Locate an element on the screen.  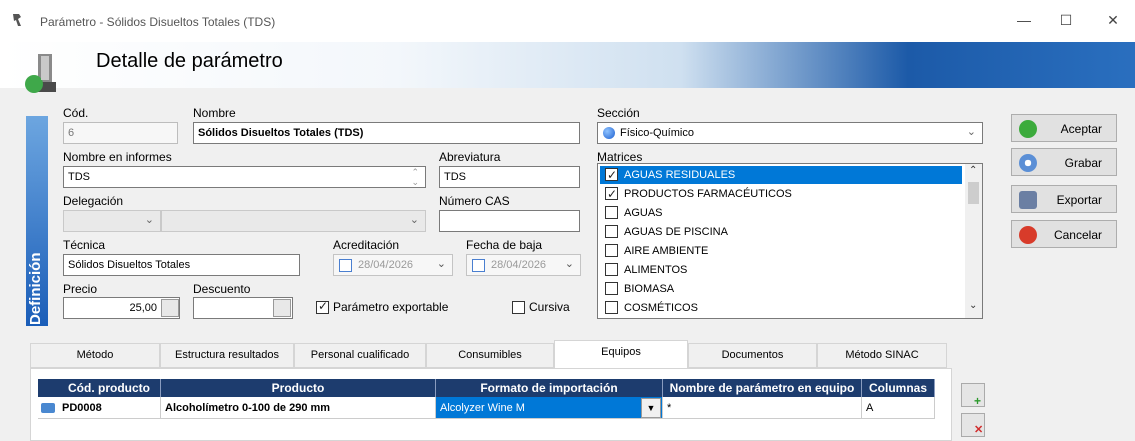
nombre-field: Sólidos Disueltos Totales (TDS) is located at coordinates (386, 133).